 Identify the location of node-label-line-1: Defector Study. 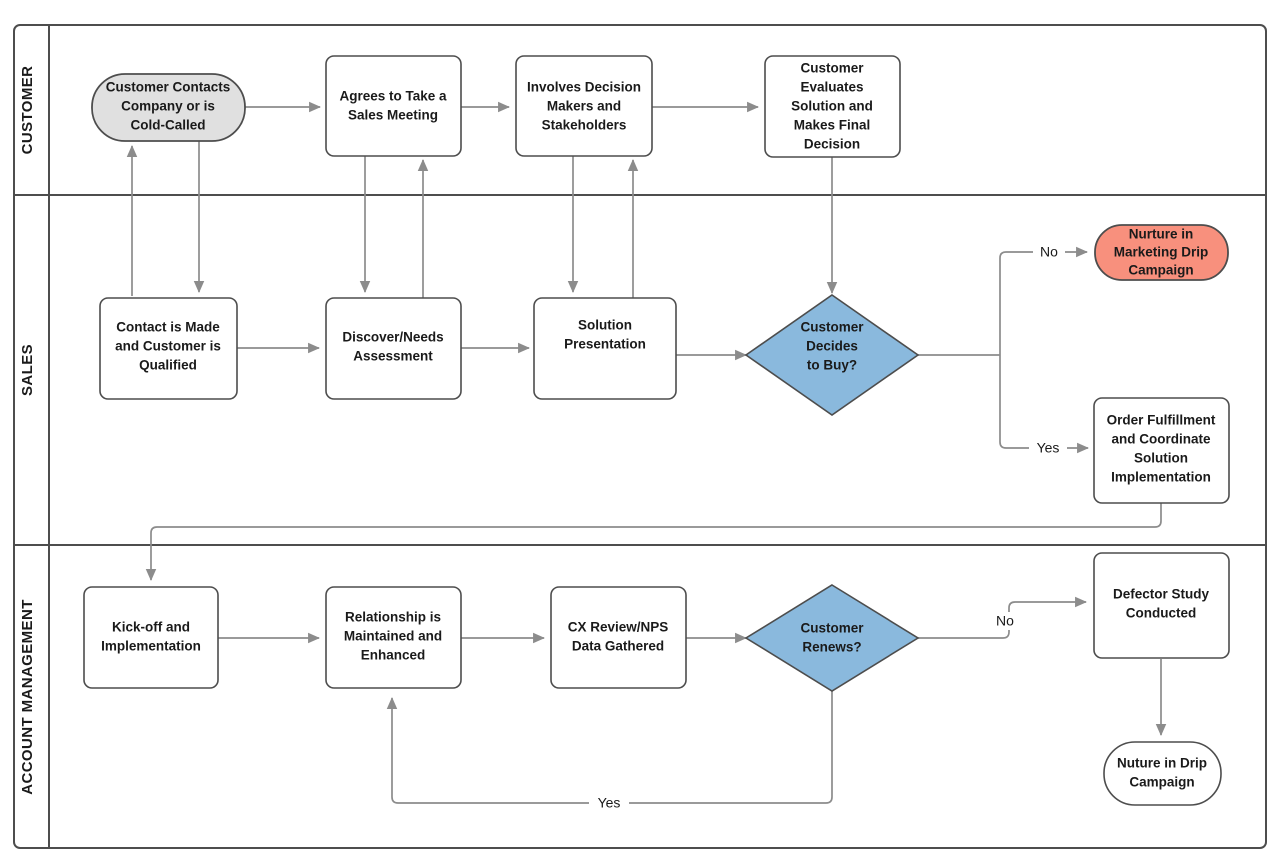
(1161, 594).